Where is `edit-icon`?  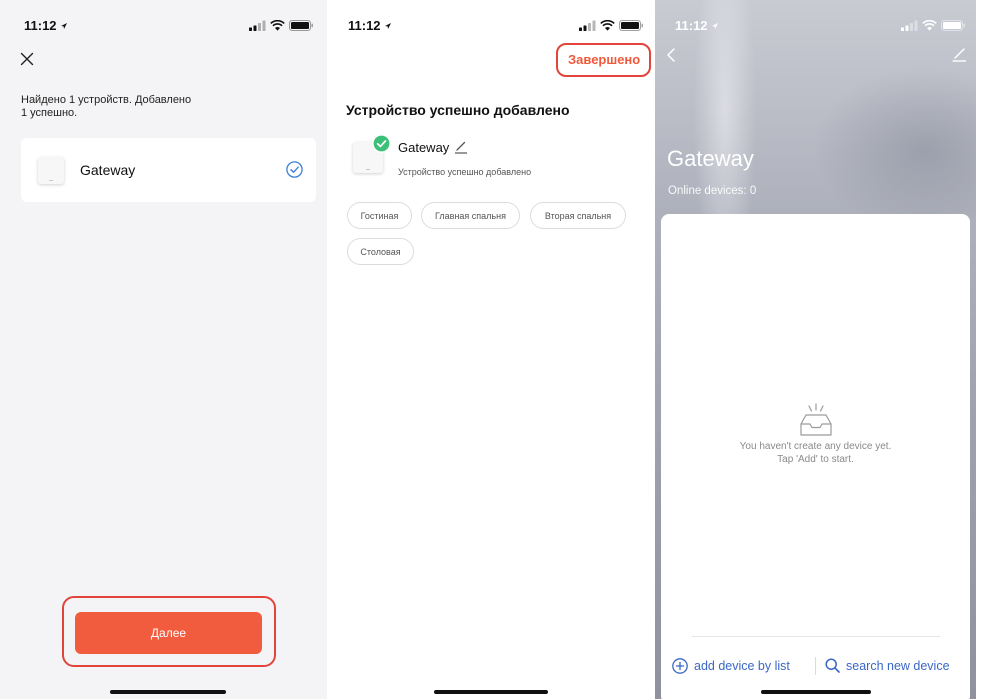 edit-icon is located at coordinates (959, 54).